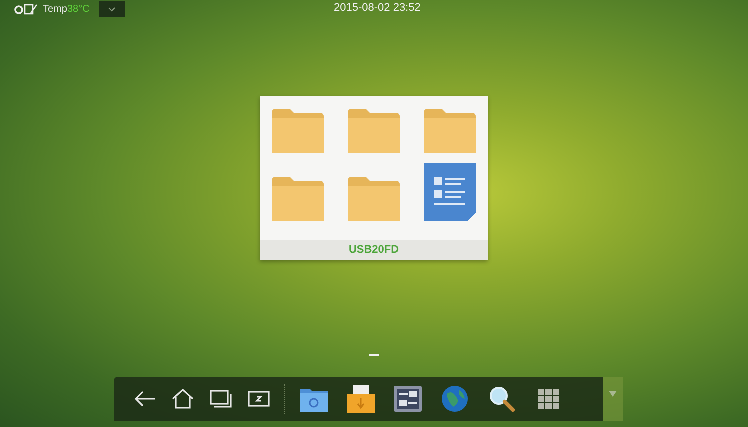 The height and width of the screenshot is (427, 748). What do you see at coordinates (27, 9) in the screenshot?
I see `status-icons` at bounding box center [27, 9].